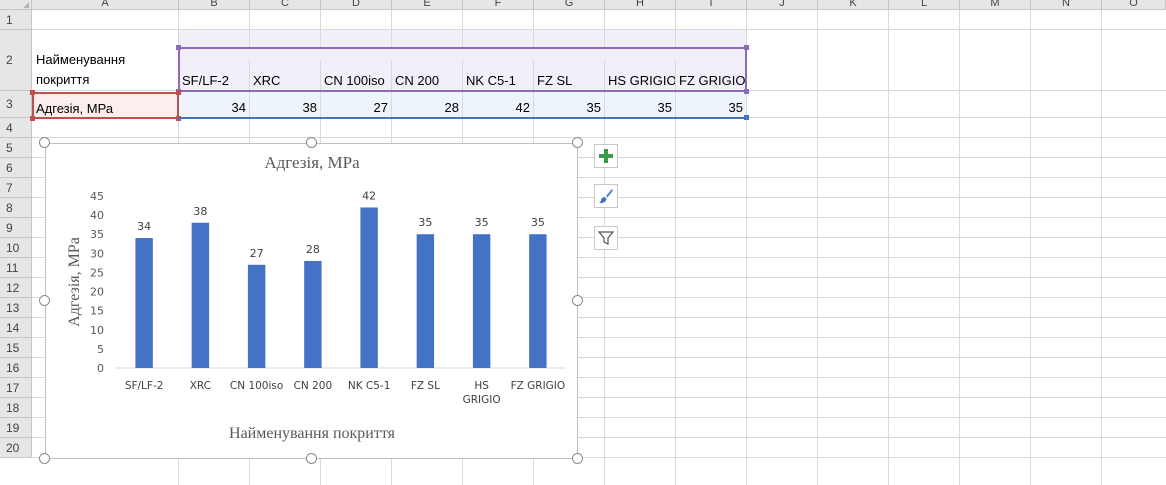 This screenshot has width=1166, height=485. I want to click on chart-styles-button, so click(606, 196).